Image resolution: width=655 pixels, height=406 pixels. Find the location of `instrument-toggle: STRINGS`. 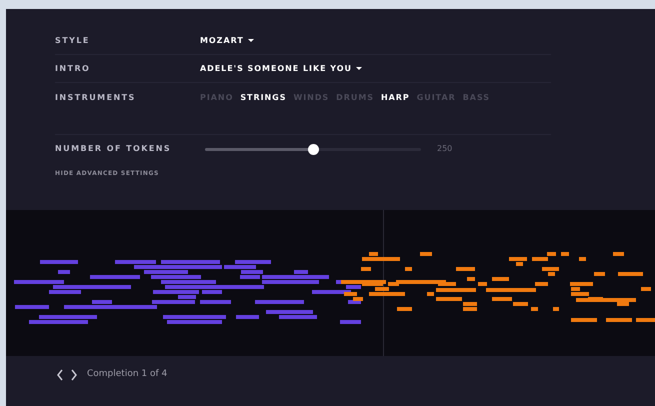

instrument-toggle: STRINGS is located at coordinates (263, 98).